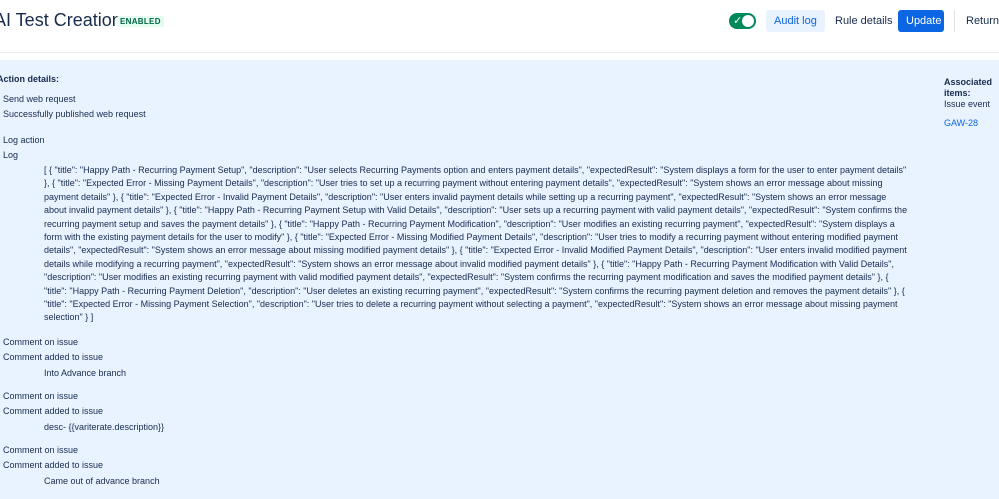  I want to click on check-icon: ✓, so click(738, 21).